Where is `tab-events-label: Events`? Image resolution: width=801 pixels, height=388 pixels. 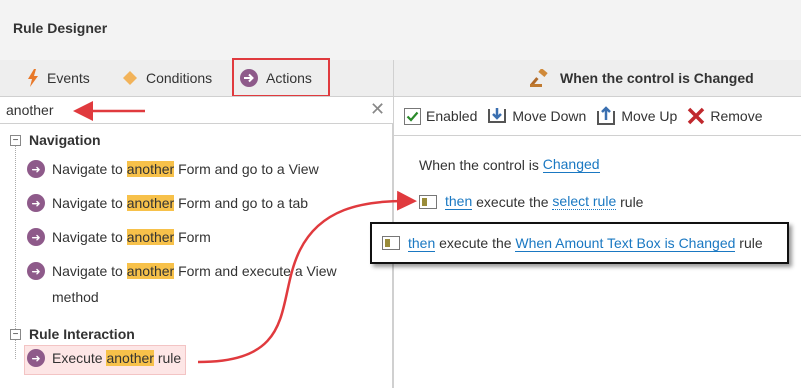 tab-events-label: Events is located at coordinates (68, 78).